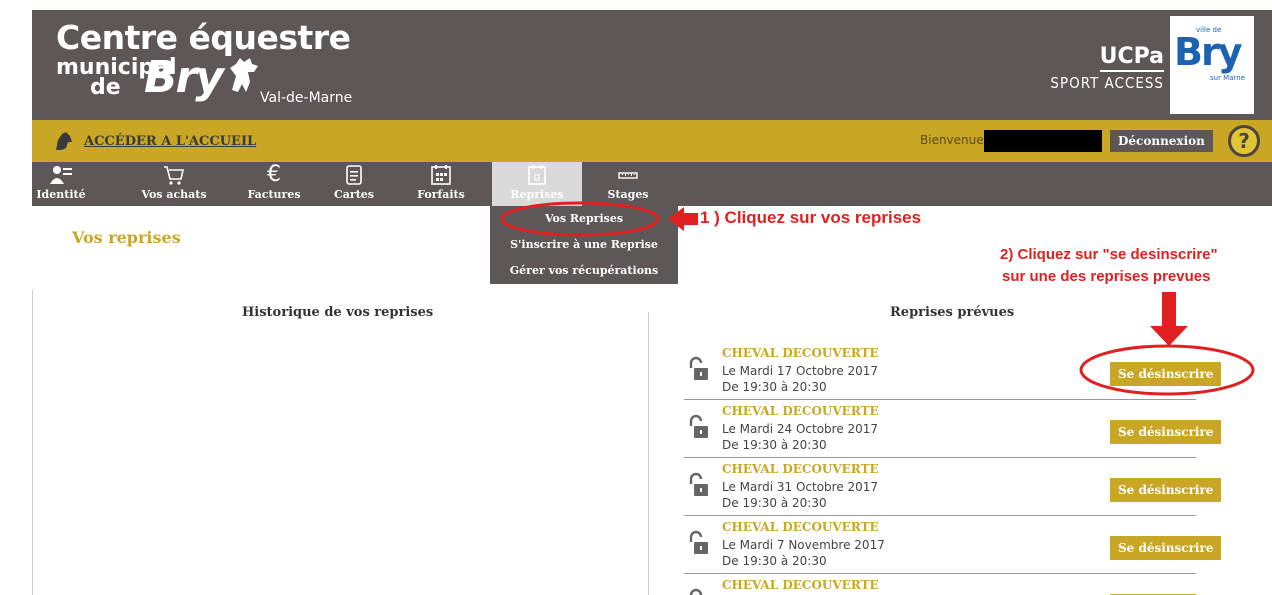 This screenshot has width=1272, height=595. I want to click on submenu-vos-reprises: Vos Reprises, so click(584, 219).